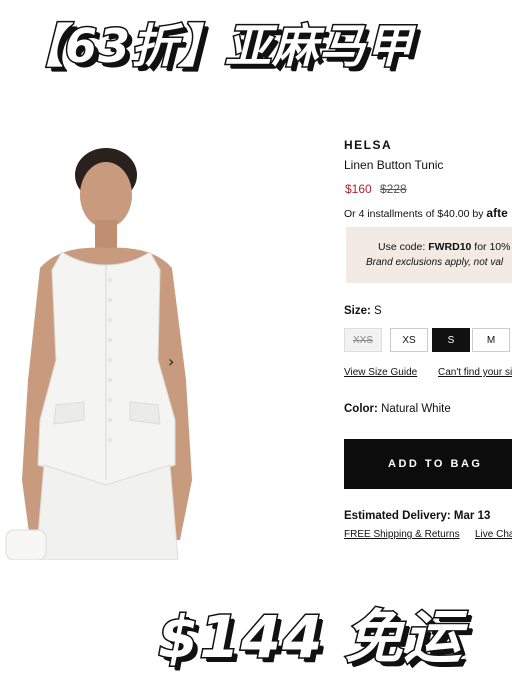 This screenshot has width=512, height=683. What do you see at coordinates (492, 247) in the screenshot?
I see `promo-suffix: for 10%` at bounding box center [492, 247].